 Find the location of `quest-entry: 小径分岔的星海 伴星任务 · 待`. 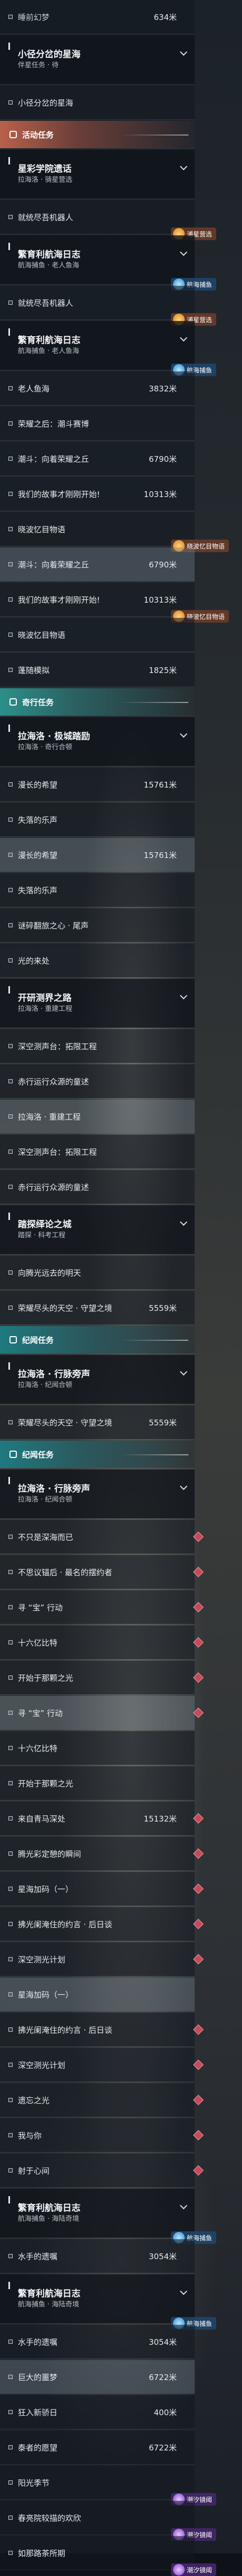

quest-entry: 小径分岔的星海 伴星任务 · 待 is located at coordinates (97, 59).